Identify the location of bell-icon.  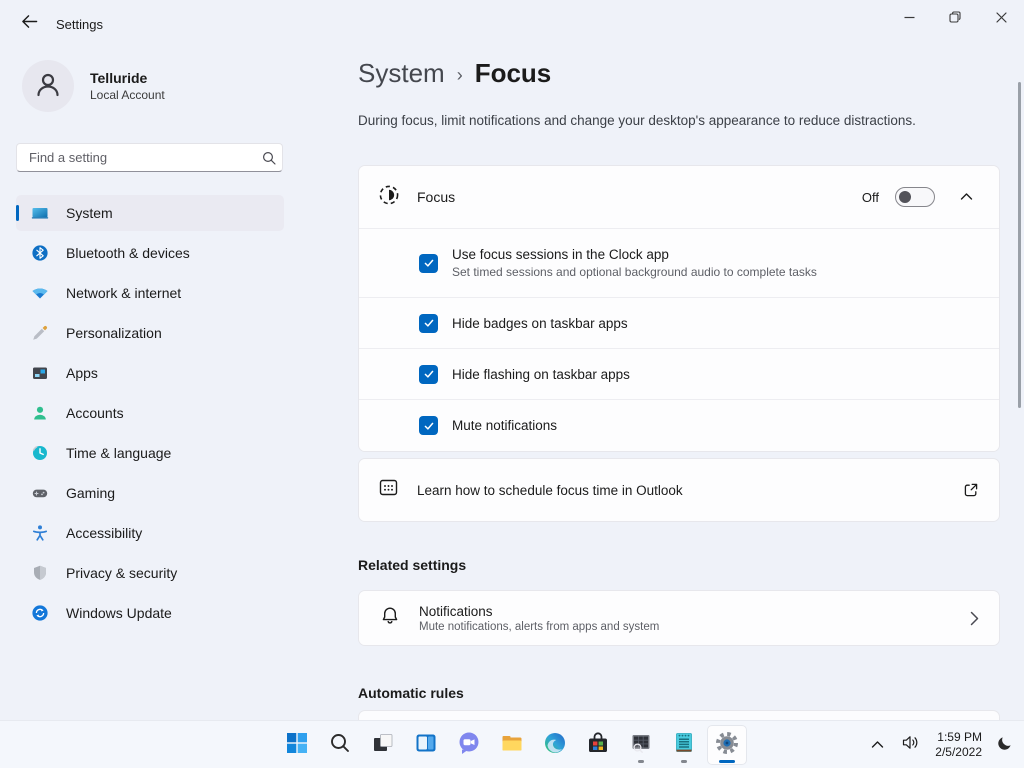
(390, 618).